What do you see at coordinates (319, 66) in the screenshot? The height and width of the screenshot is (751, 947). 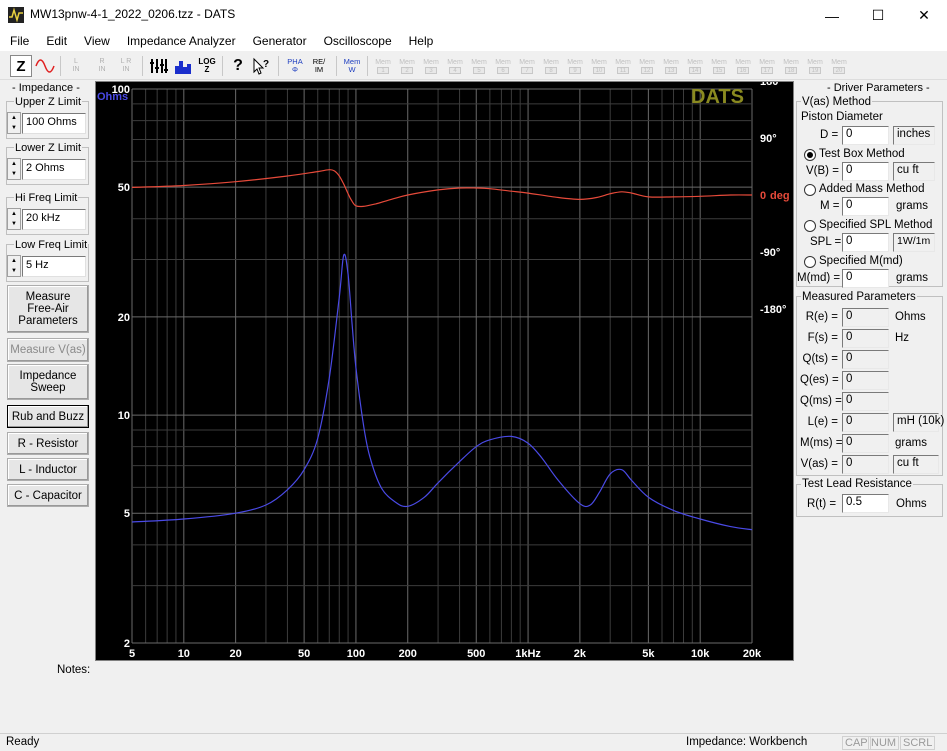 I see `real-imag-button: RE/ IM` at bounding box center [319, 66].